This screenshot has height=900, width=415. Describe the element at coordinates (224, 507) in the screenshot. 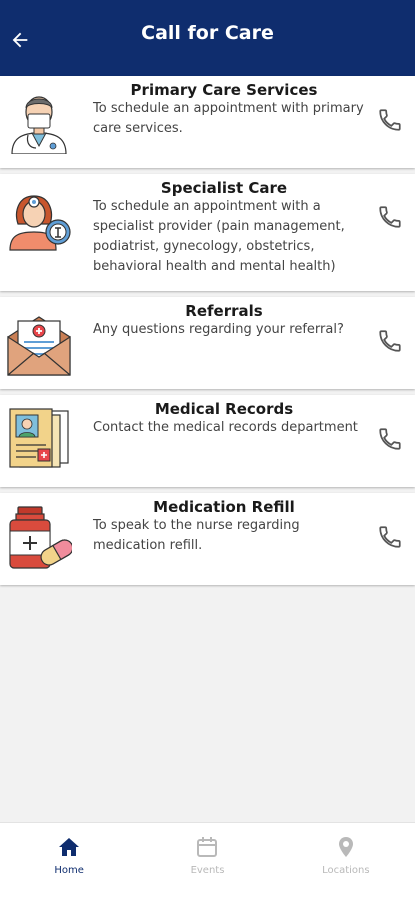

I see `service-title: Medication Refill` at that location.